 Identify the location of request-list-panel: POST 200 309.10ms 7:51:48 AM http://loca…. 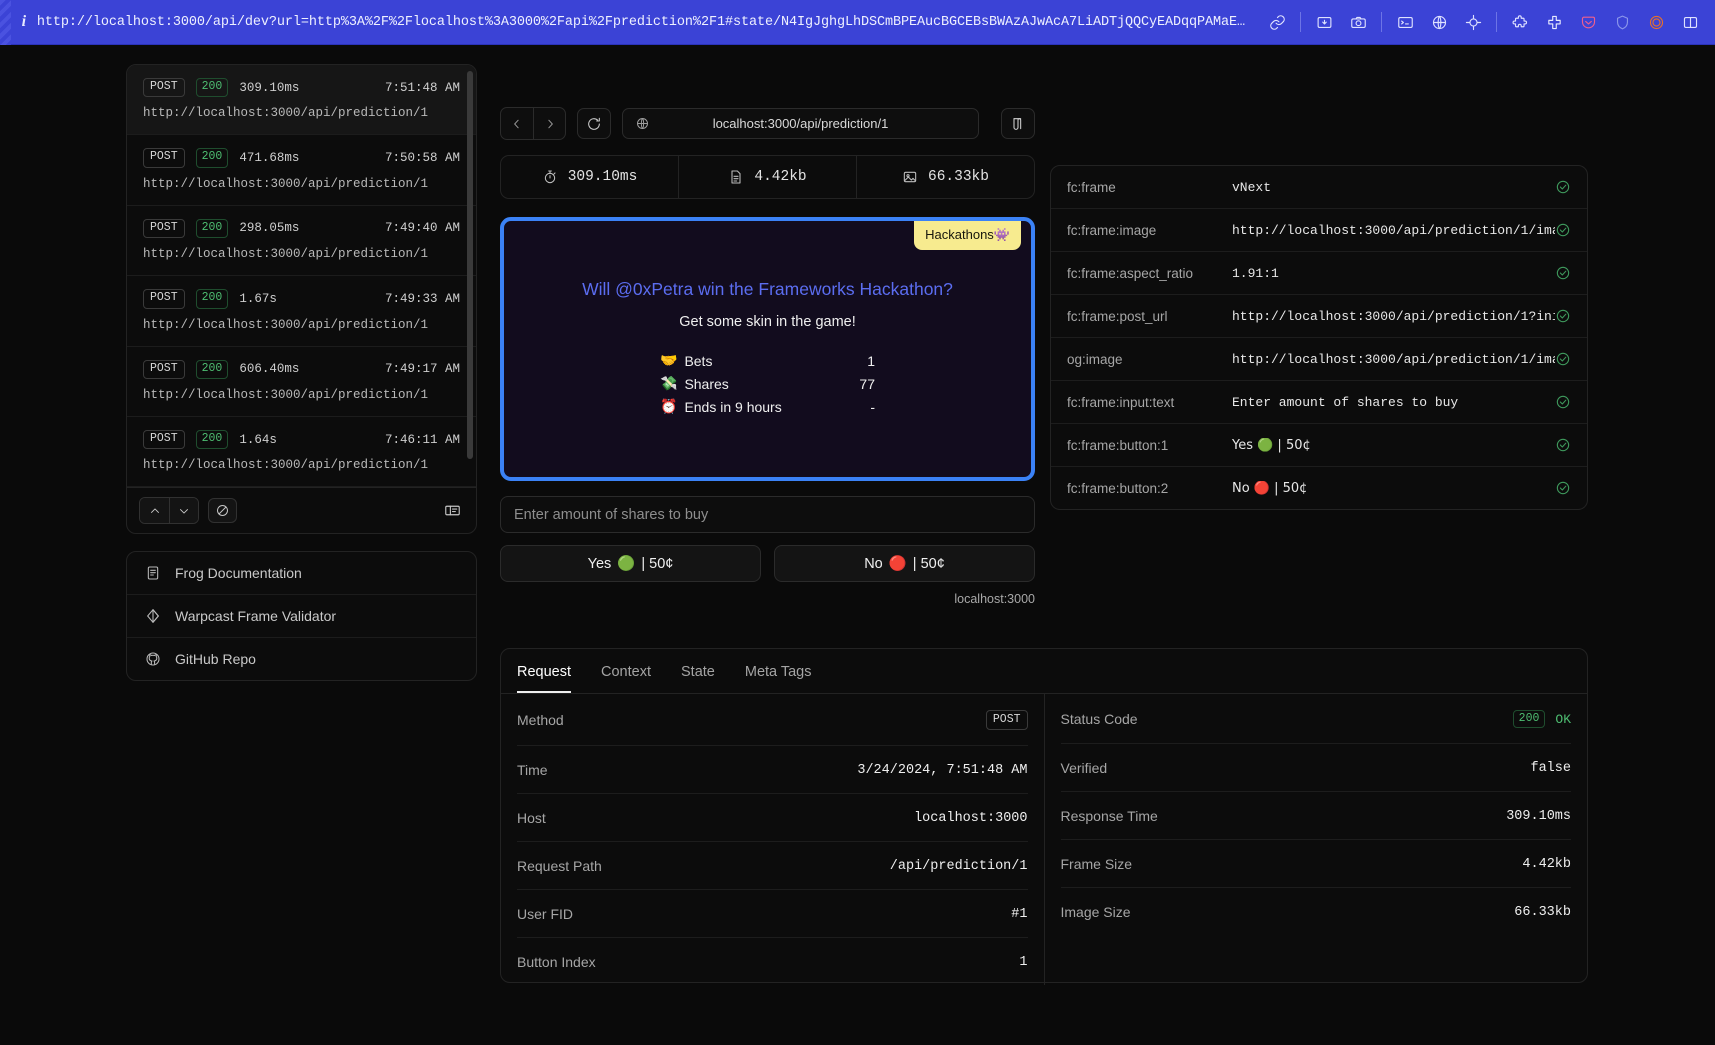
(301, 299).